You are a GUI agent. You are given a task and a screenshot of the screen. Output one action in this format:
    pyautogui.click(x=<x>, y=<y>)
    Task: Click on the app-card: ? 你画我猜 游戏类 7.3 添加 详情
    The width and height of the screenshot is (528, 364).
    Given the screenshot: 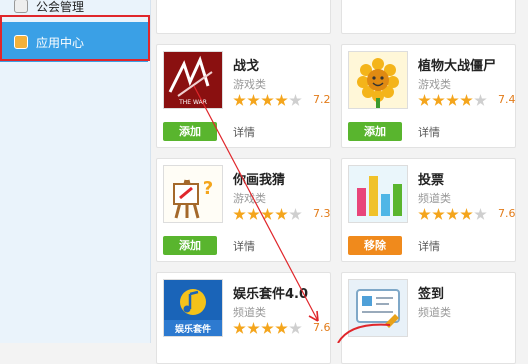 What is the action you would take?
    pyautogui.click(x=243, y=210)
    